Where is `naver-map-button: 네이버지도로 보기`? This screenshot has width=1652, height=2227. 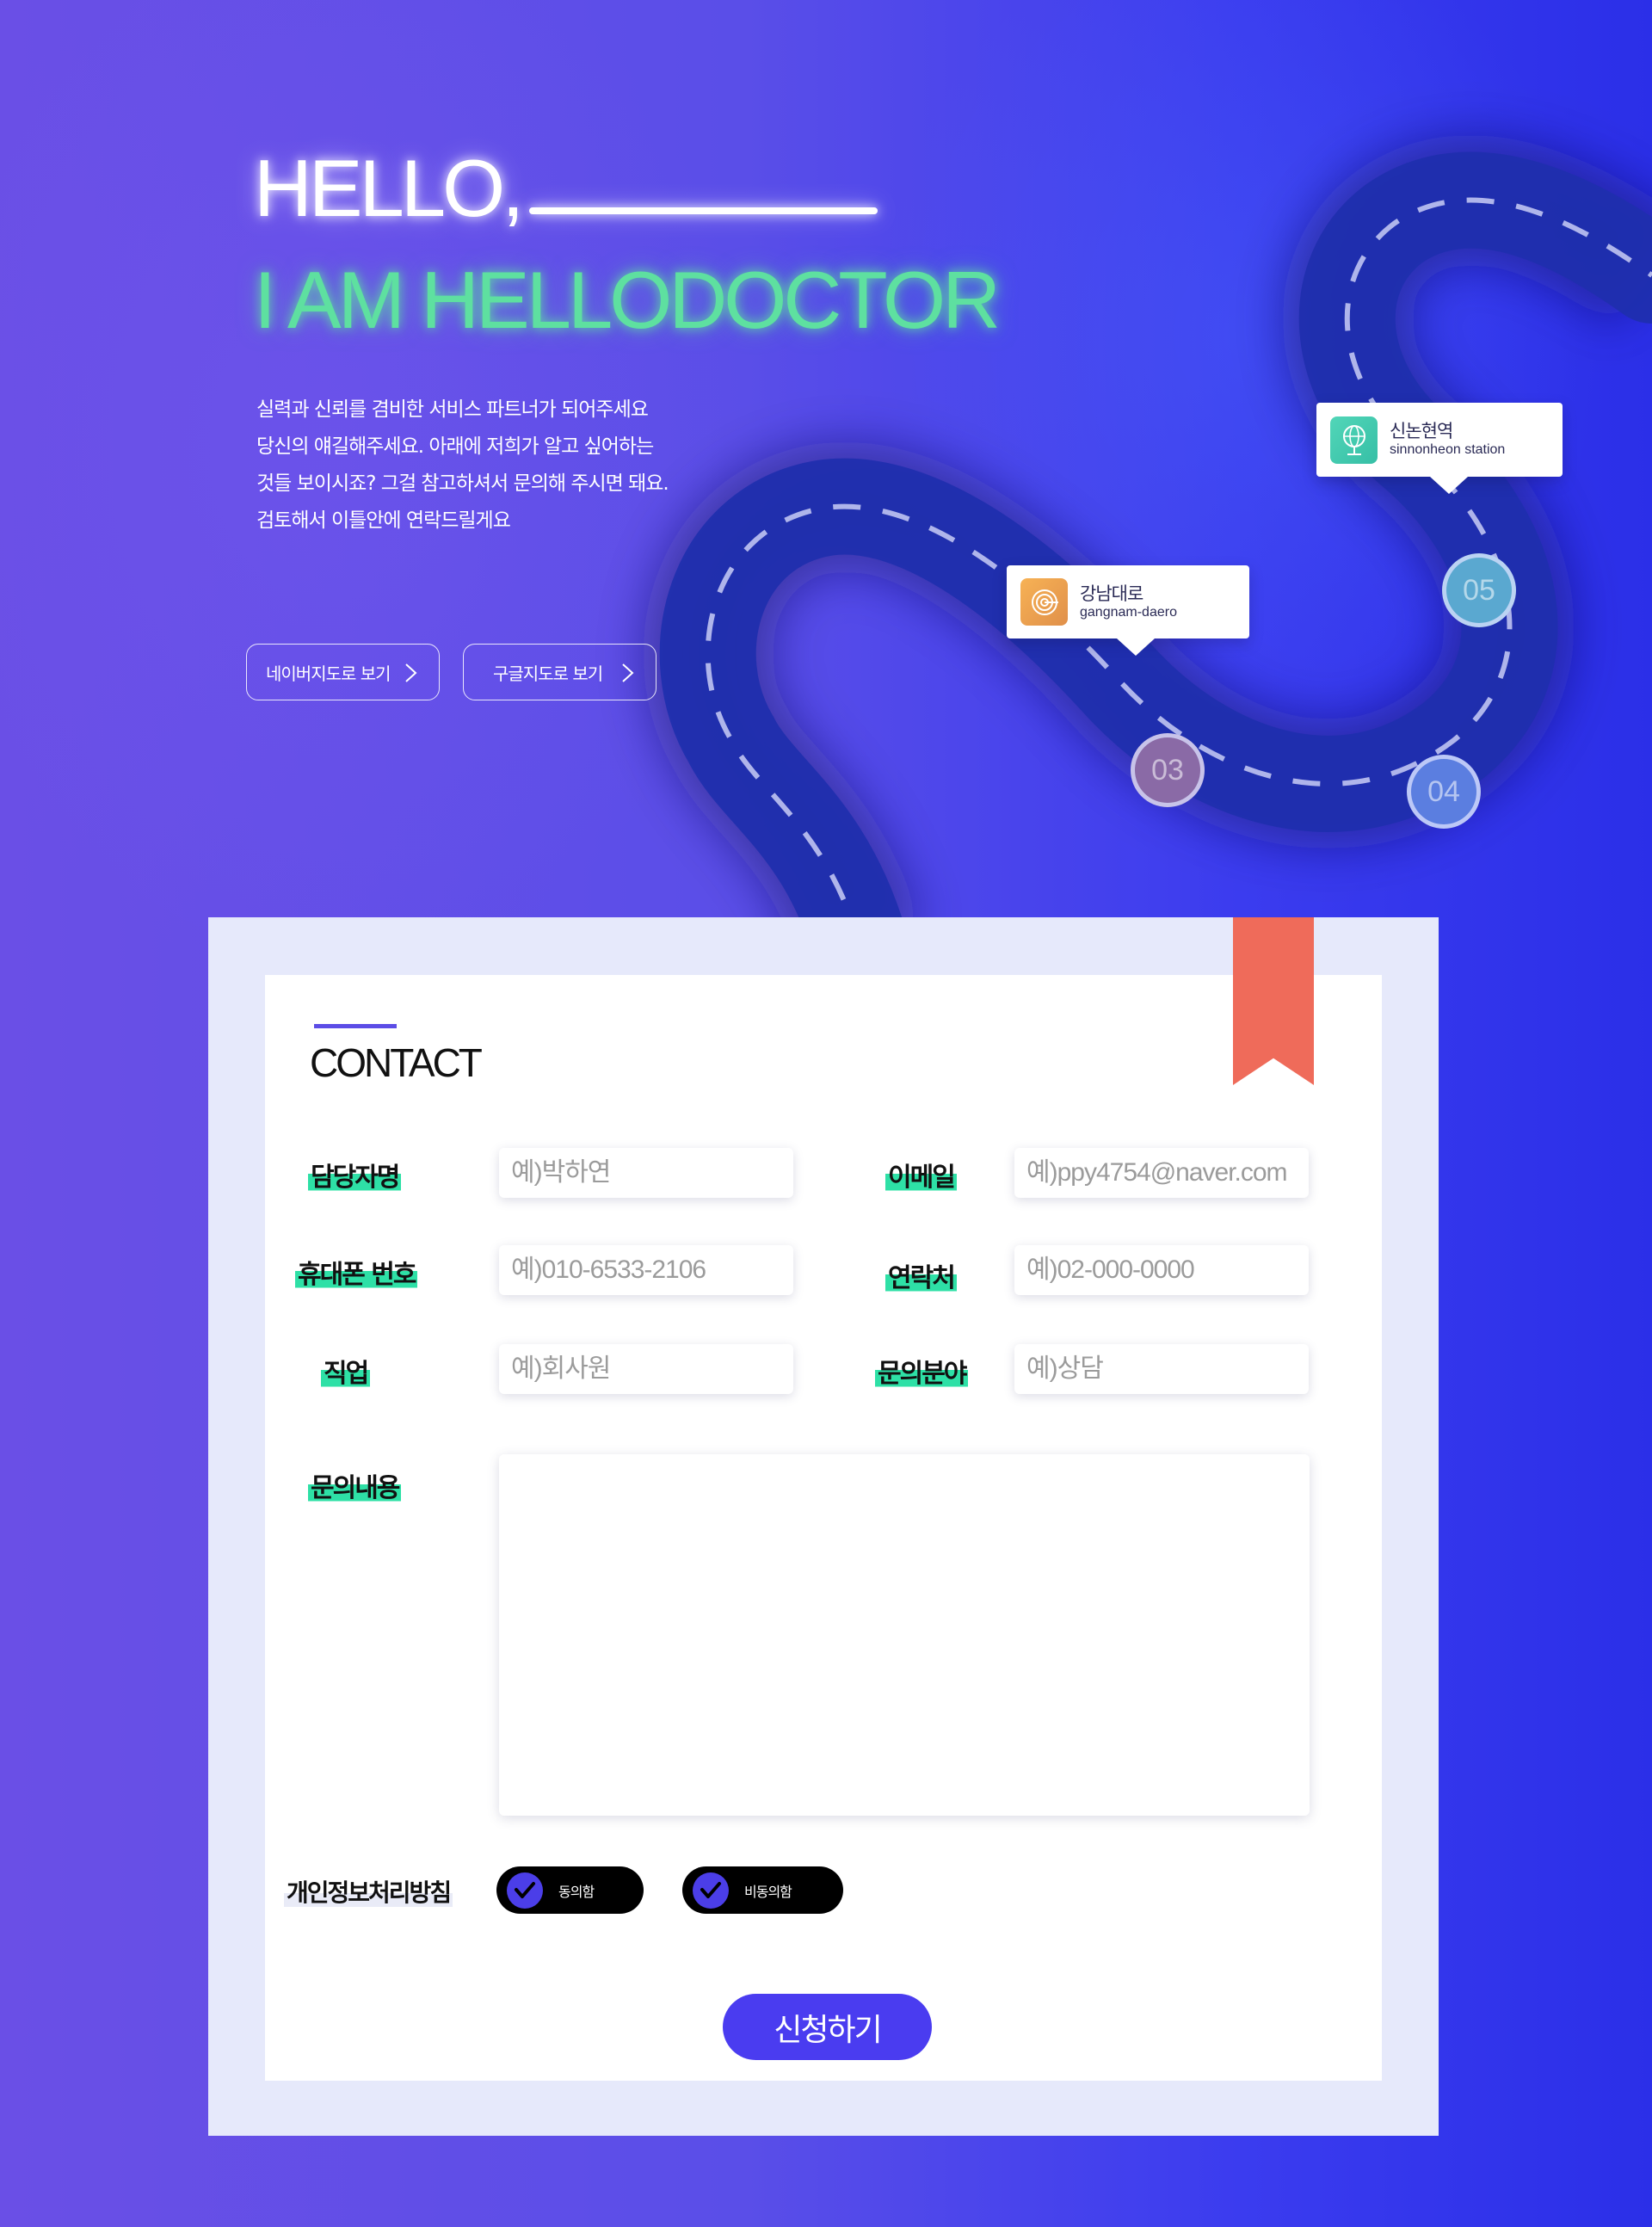 naver-map-button: 네이버지도로 보기 is located at coordinates (343, 672).